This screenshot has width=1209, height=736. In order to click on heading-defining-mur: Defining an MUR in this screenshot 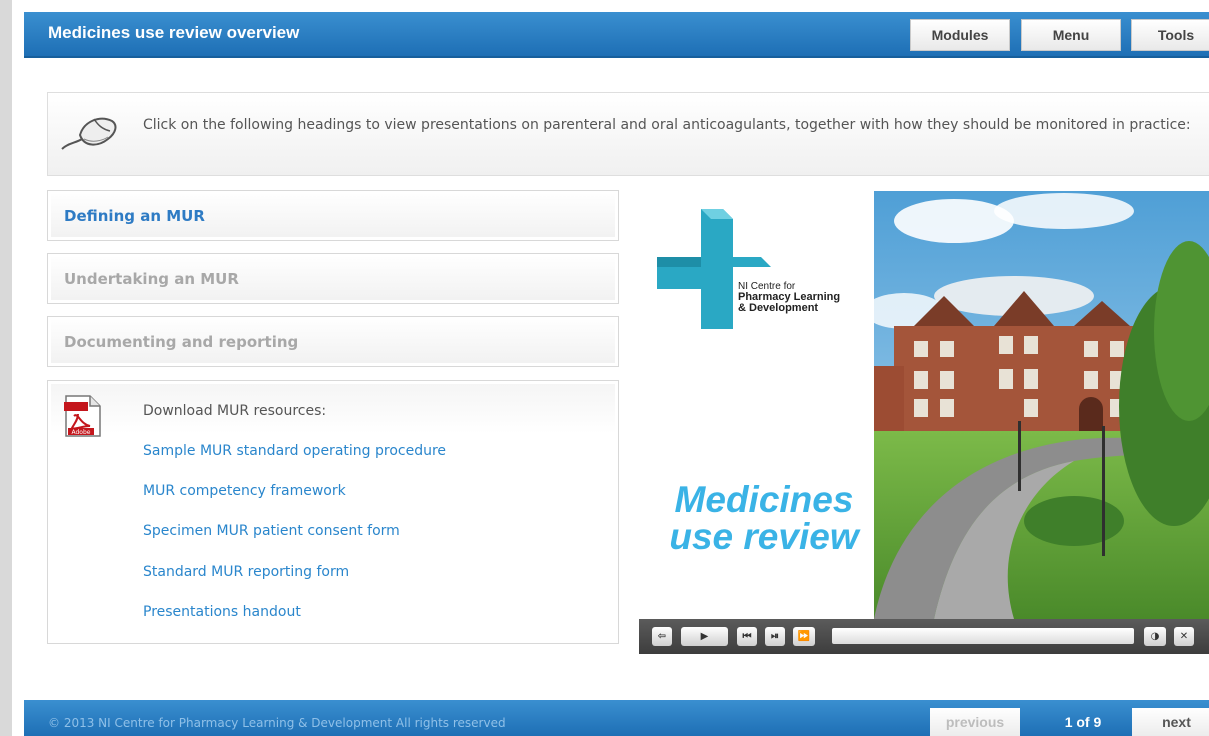, I will do `click(333, 215)`.